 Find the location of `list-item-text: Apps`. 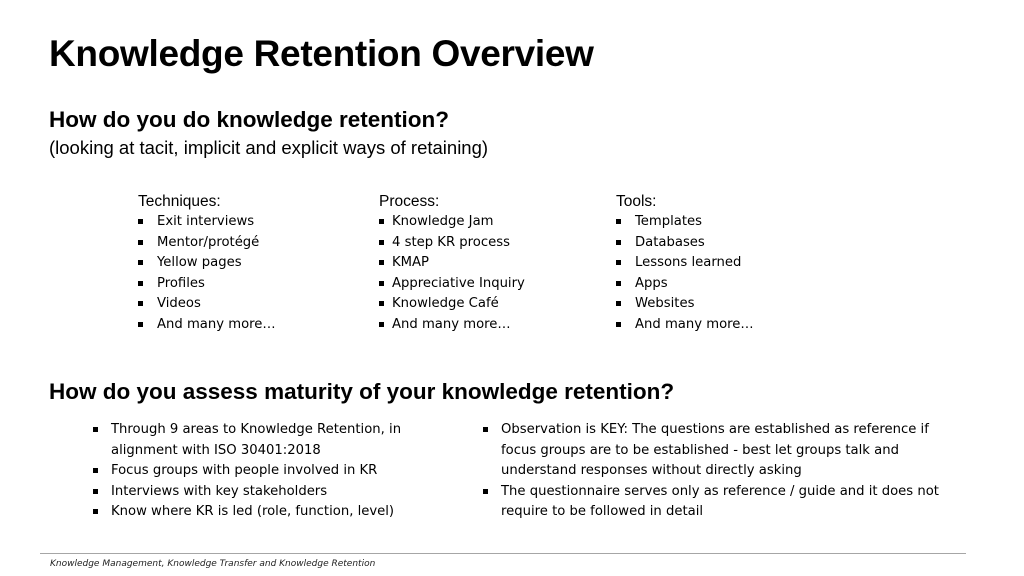

list-item-text: Apps is located at coordinates (651, 283).